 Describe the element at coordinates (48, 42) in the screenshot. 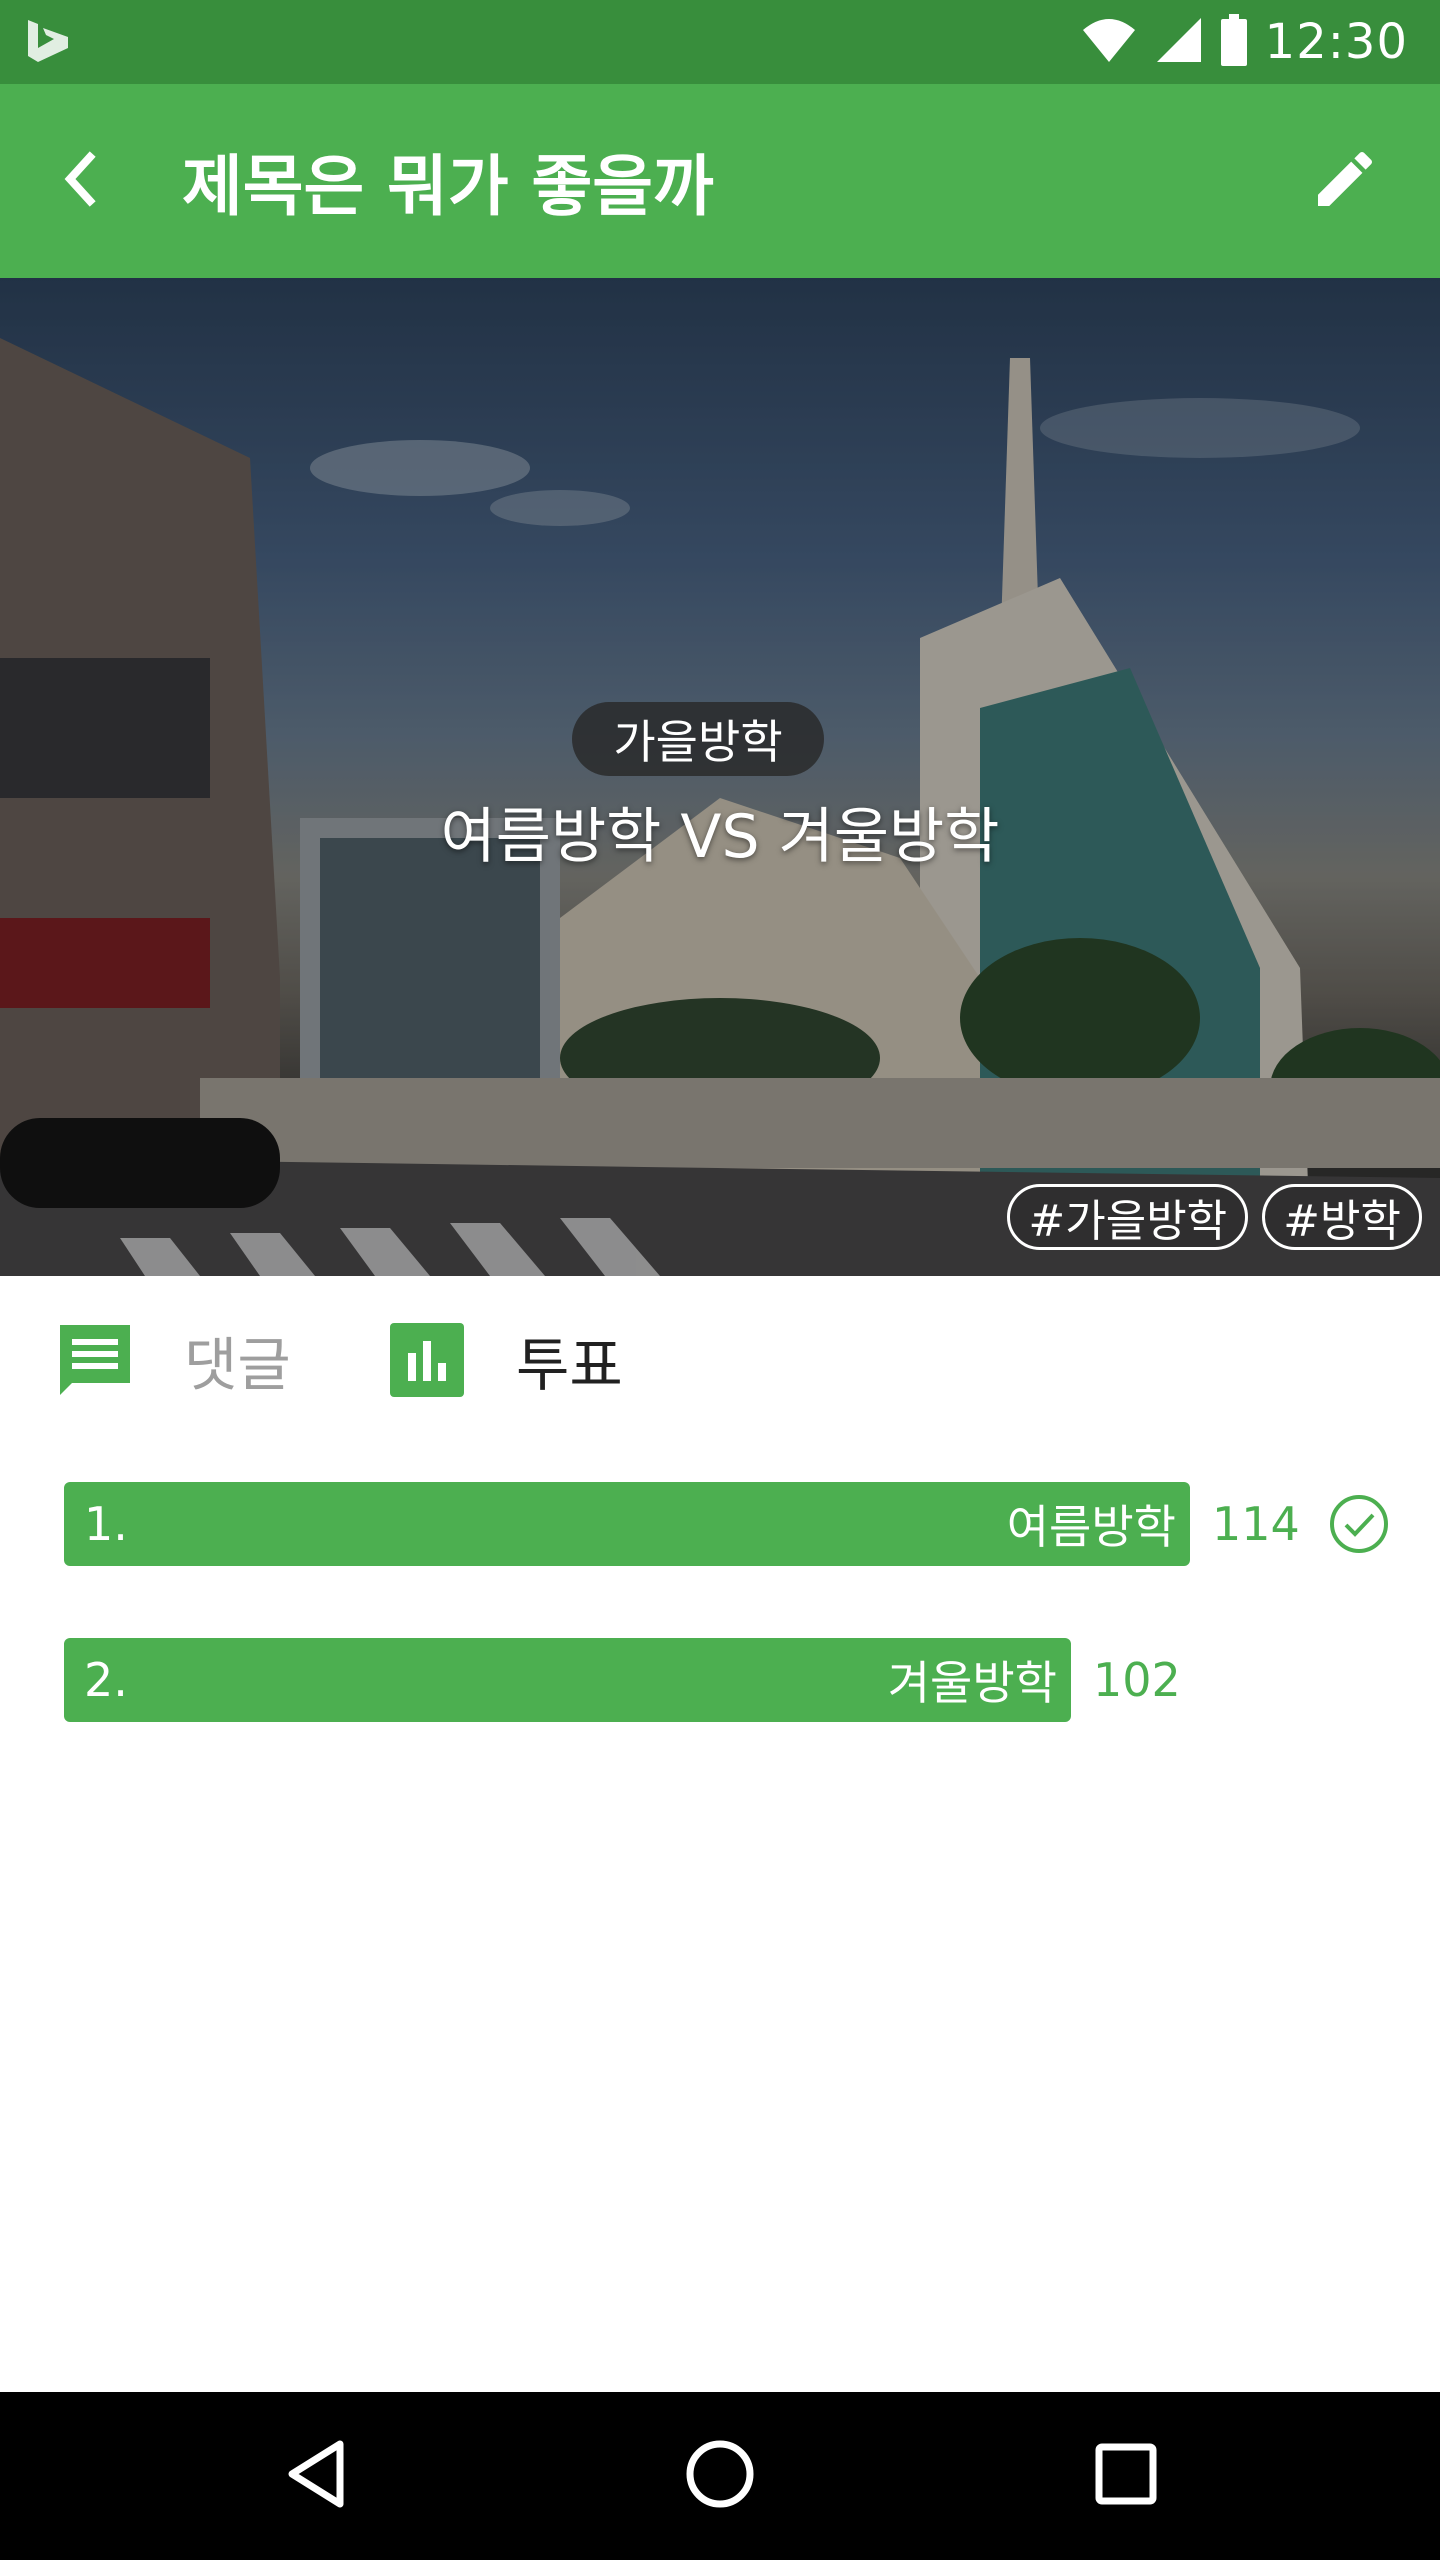

I see `bing-icon` at that location.